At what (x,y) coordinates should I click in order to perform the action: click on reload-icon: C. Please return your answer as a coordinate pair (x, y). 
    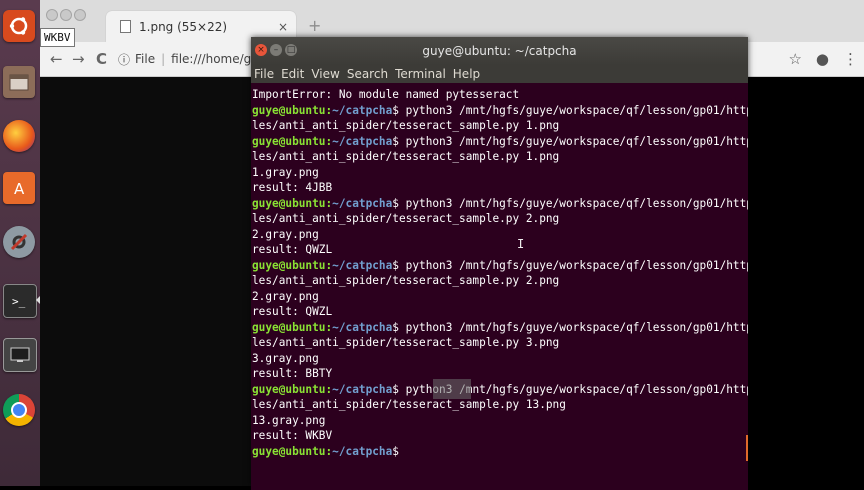
    Looking at the image, I should click on (101, 59).